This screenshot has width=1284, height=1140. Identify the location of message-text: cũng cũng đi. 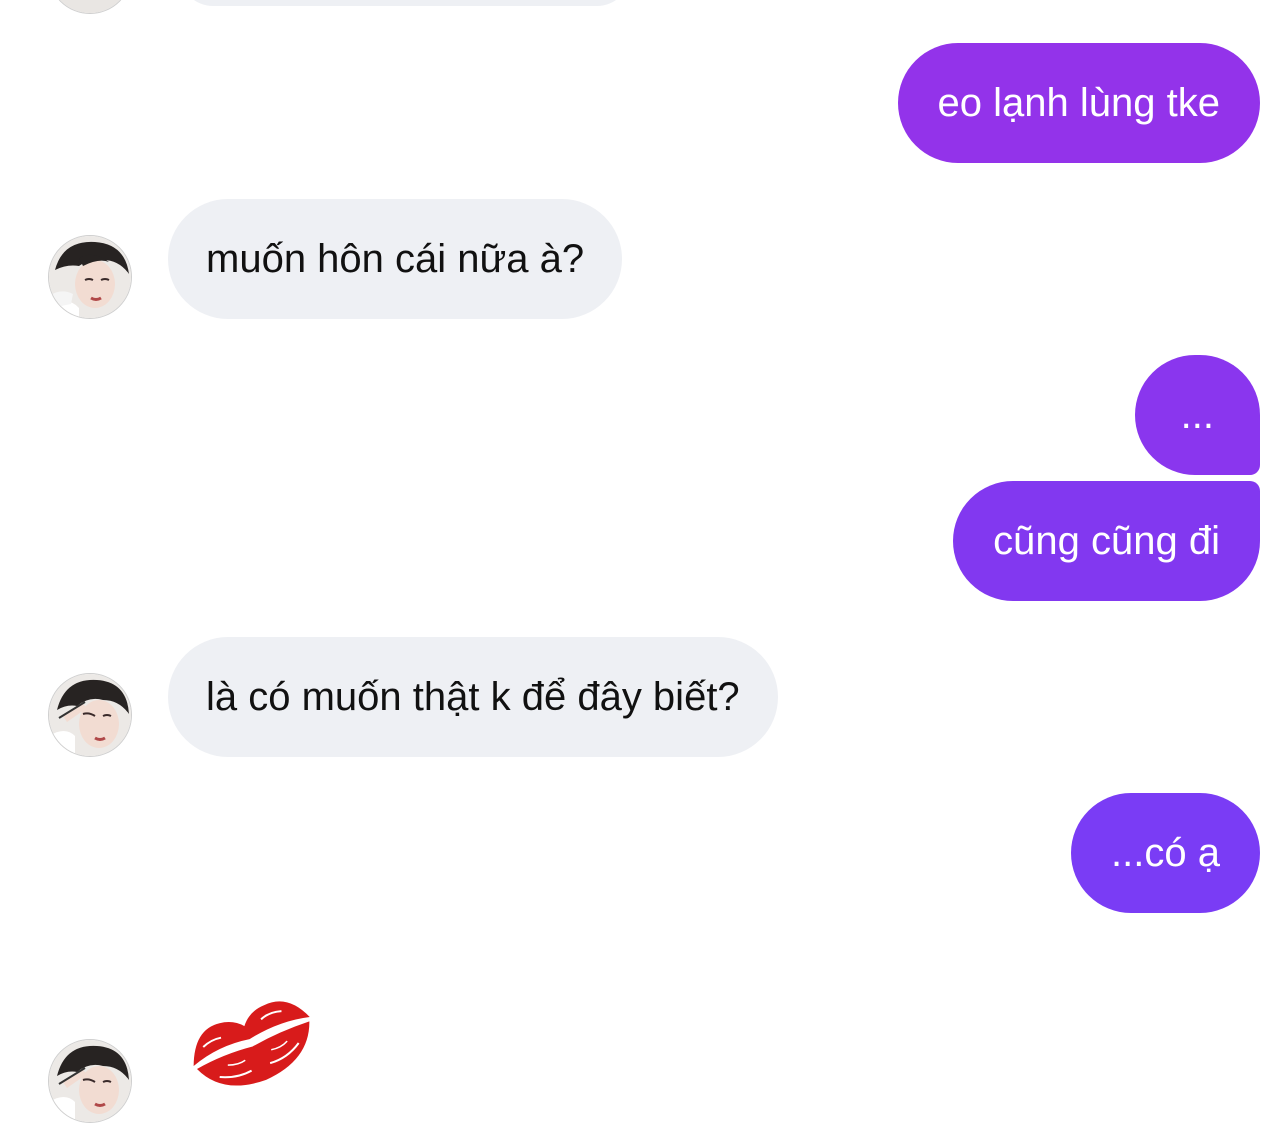
(1106, 540).